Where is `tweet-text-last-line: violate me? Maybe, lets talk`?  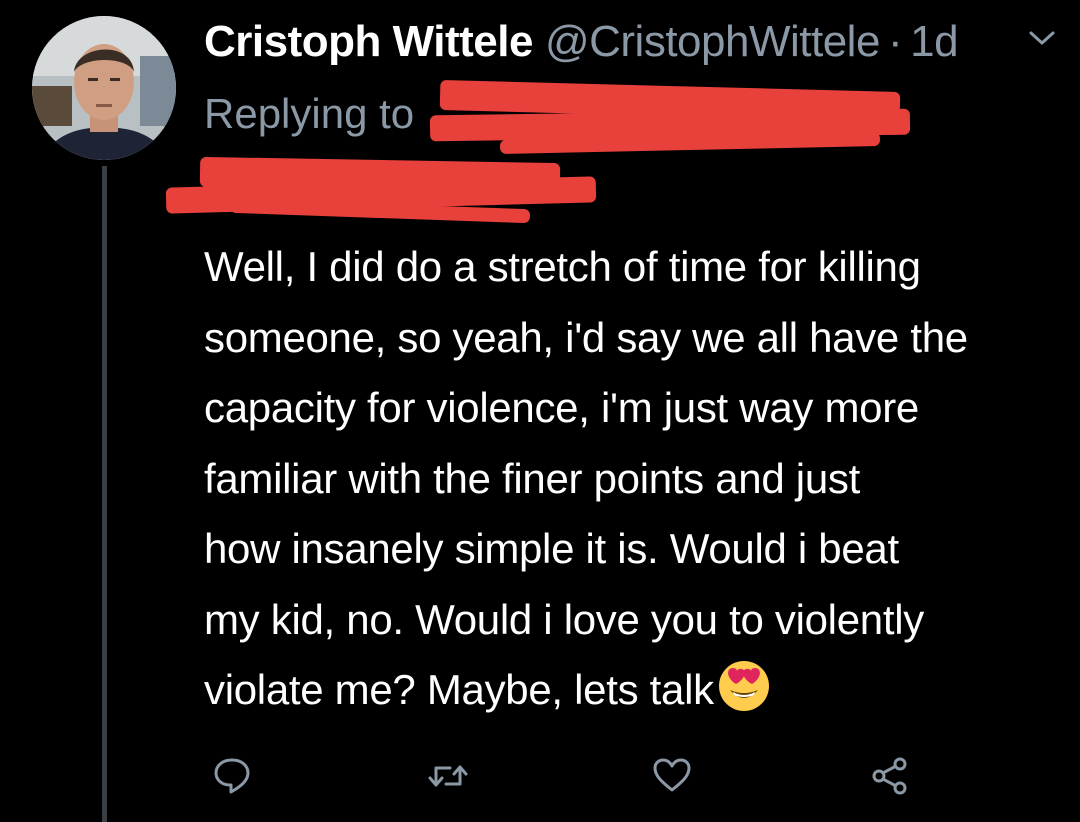
tweet-text-last-line: violate me? Maybe, lets talk is located at coordinates (639, 690).